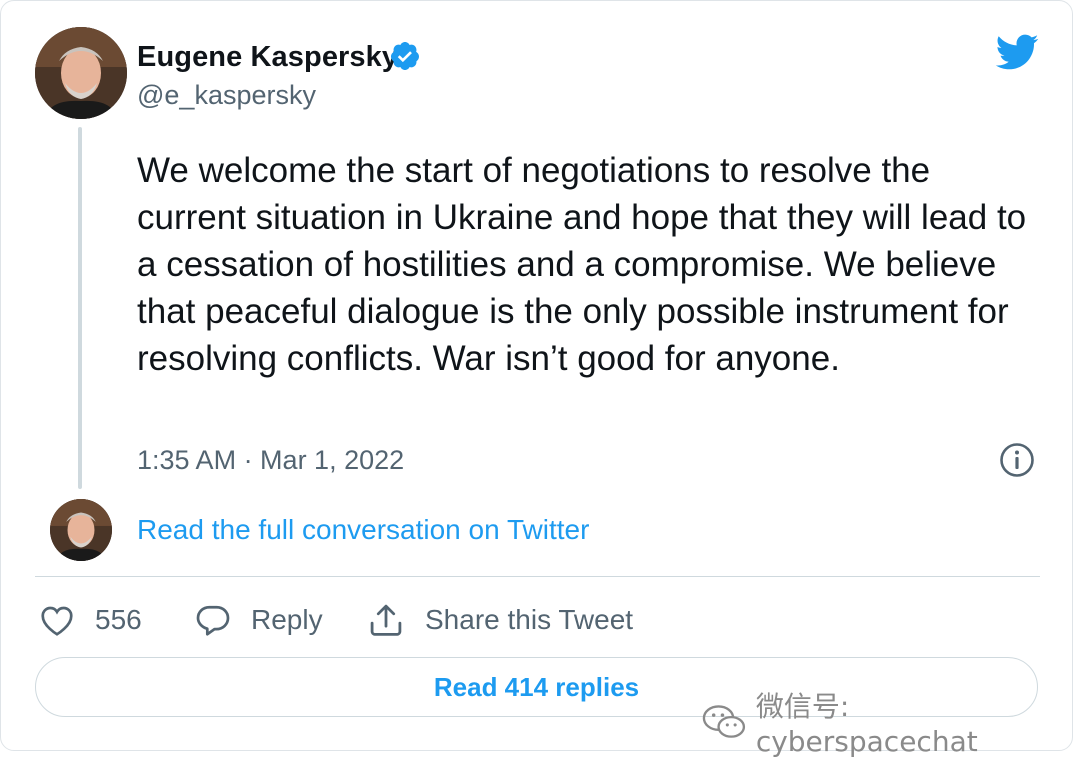 The width and height of the screenshot is (1073, 758). I want to click on verified-badge-icon, so click(404, 56).